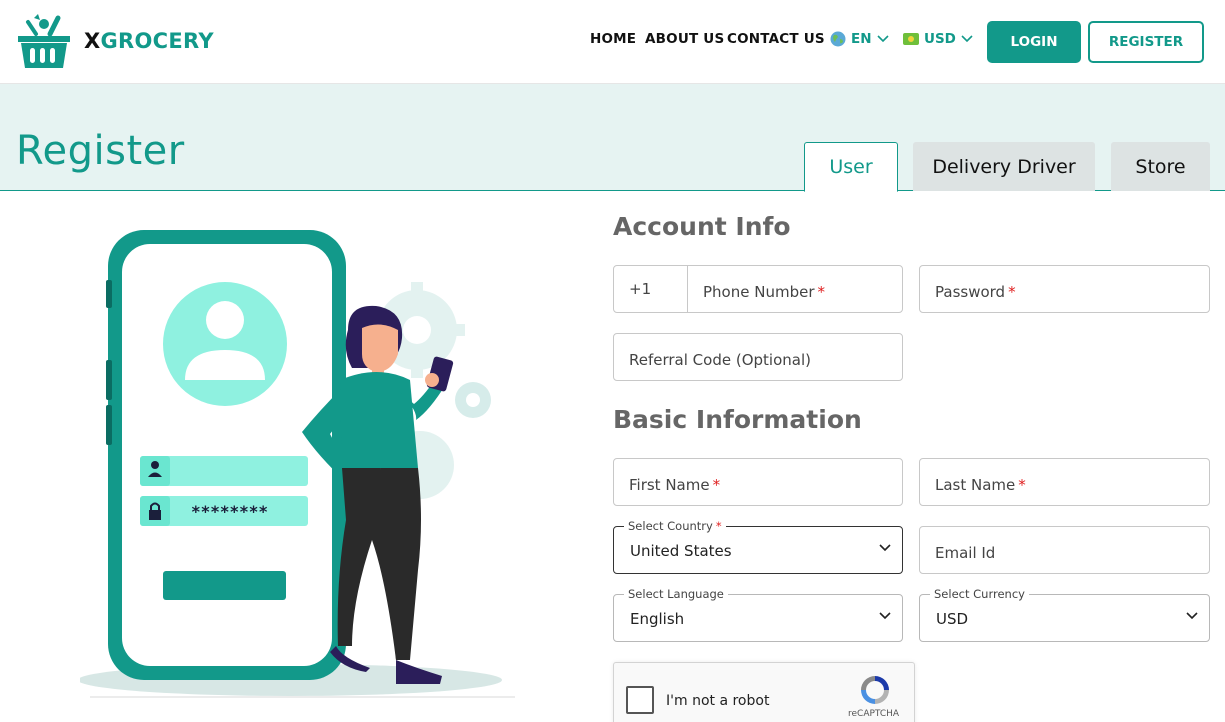 The height and width of the screenshot is (722, 1225). Describe the element at coordinates (92, 41) in the screenshot. I see `brand-x: X` at that location.